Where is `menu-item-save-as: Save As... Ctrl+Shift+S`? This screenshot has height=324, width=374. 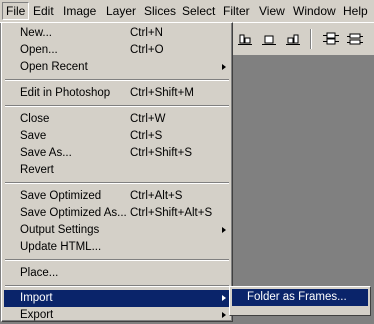 menu-item-save-as: Save As... Ctrl+Shift+S is located at coordinates (117, 153).